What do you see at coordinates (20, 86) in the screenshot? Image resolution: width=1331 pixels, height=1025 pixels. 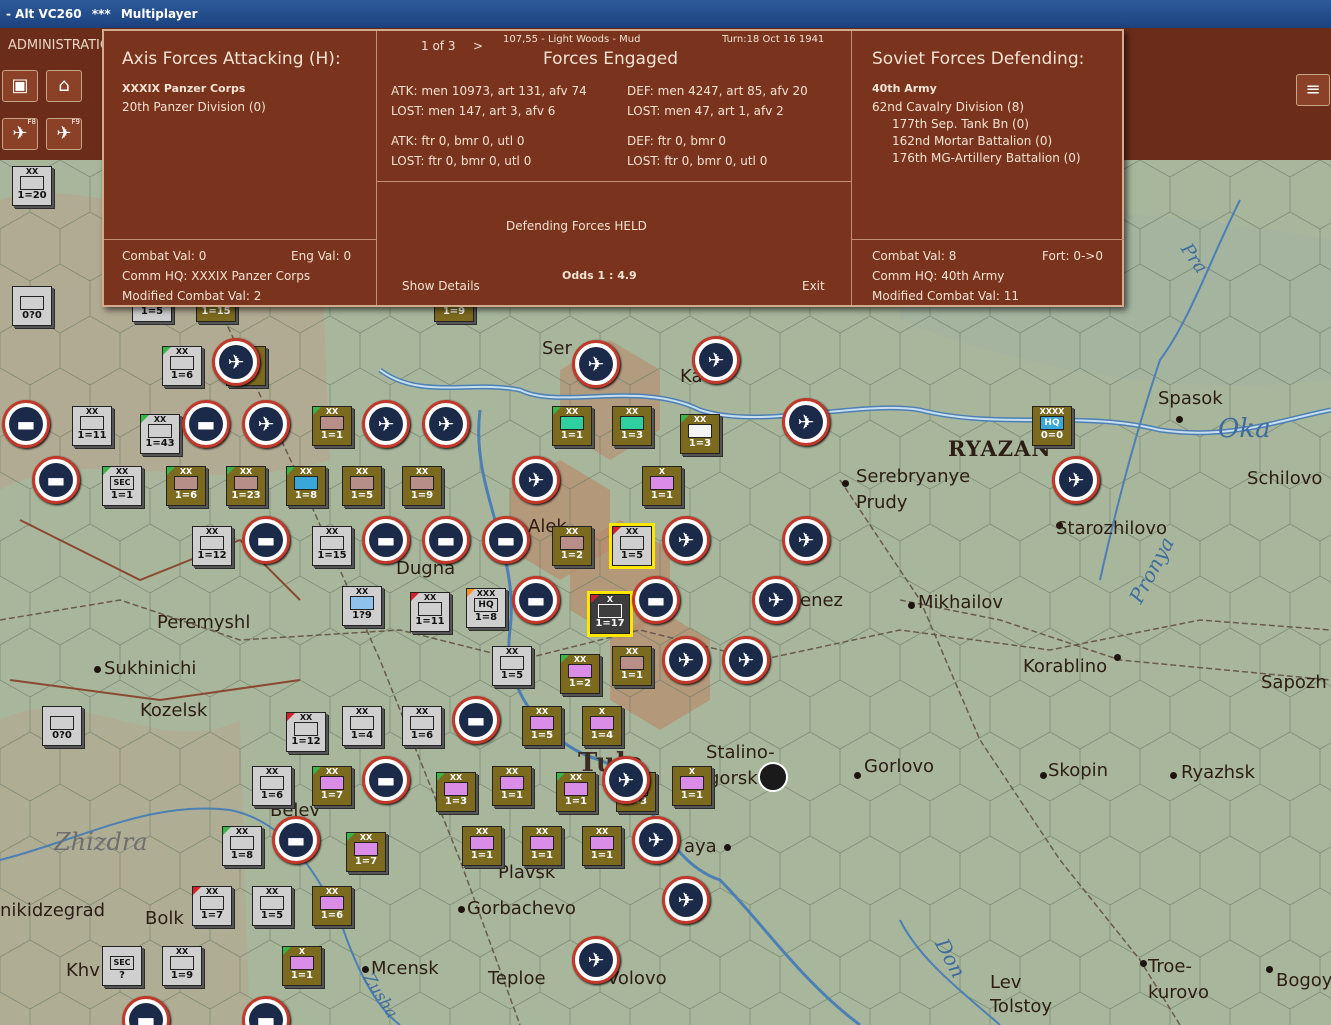 I see `unit-display-icon: ▣` at bounding box center [20, 86].